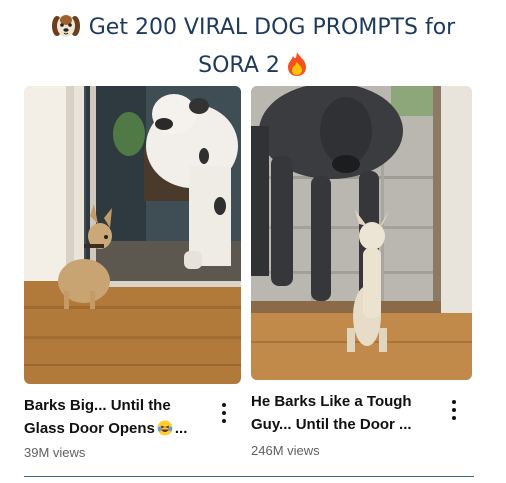 The height and width of the screenshot is (483, 506). What do you see at coordinates (239, 65) in the screenshot?
I see `headline-text-2: SORA 2` at bounding box center [239, 65].